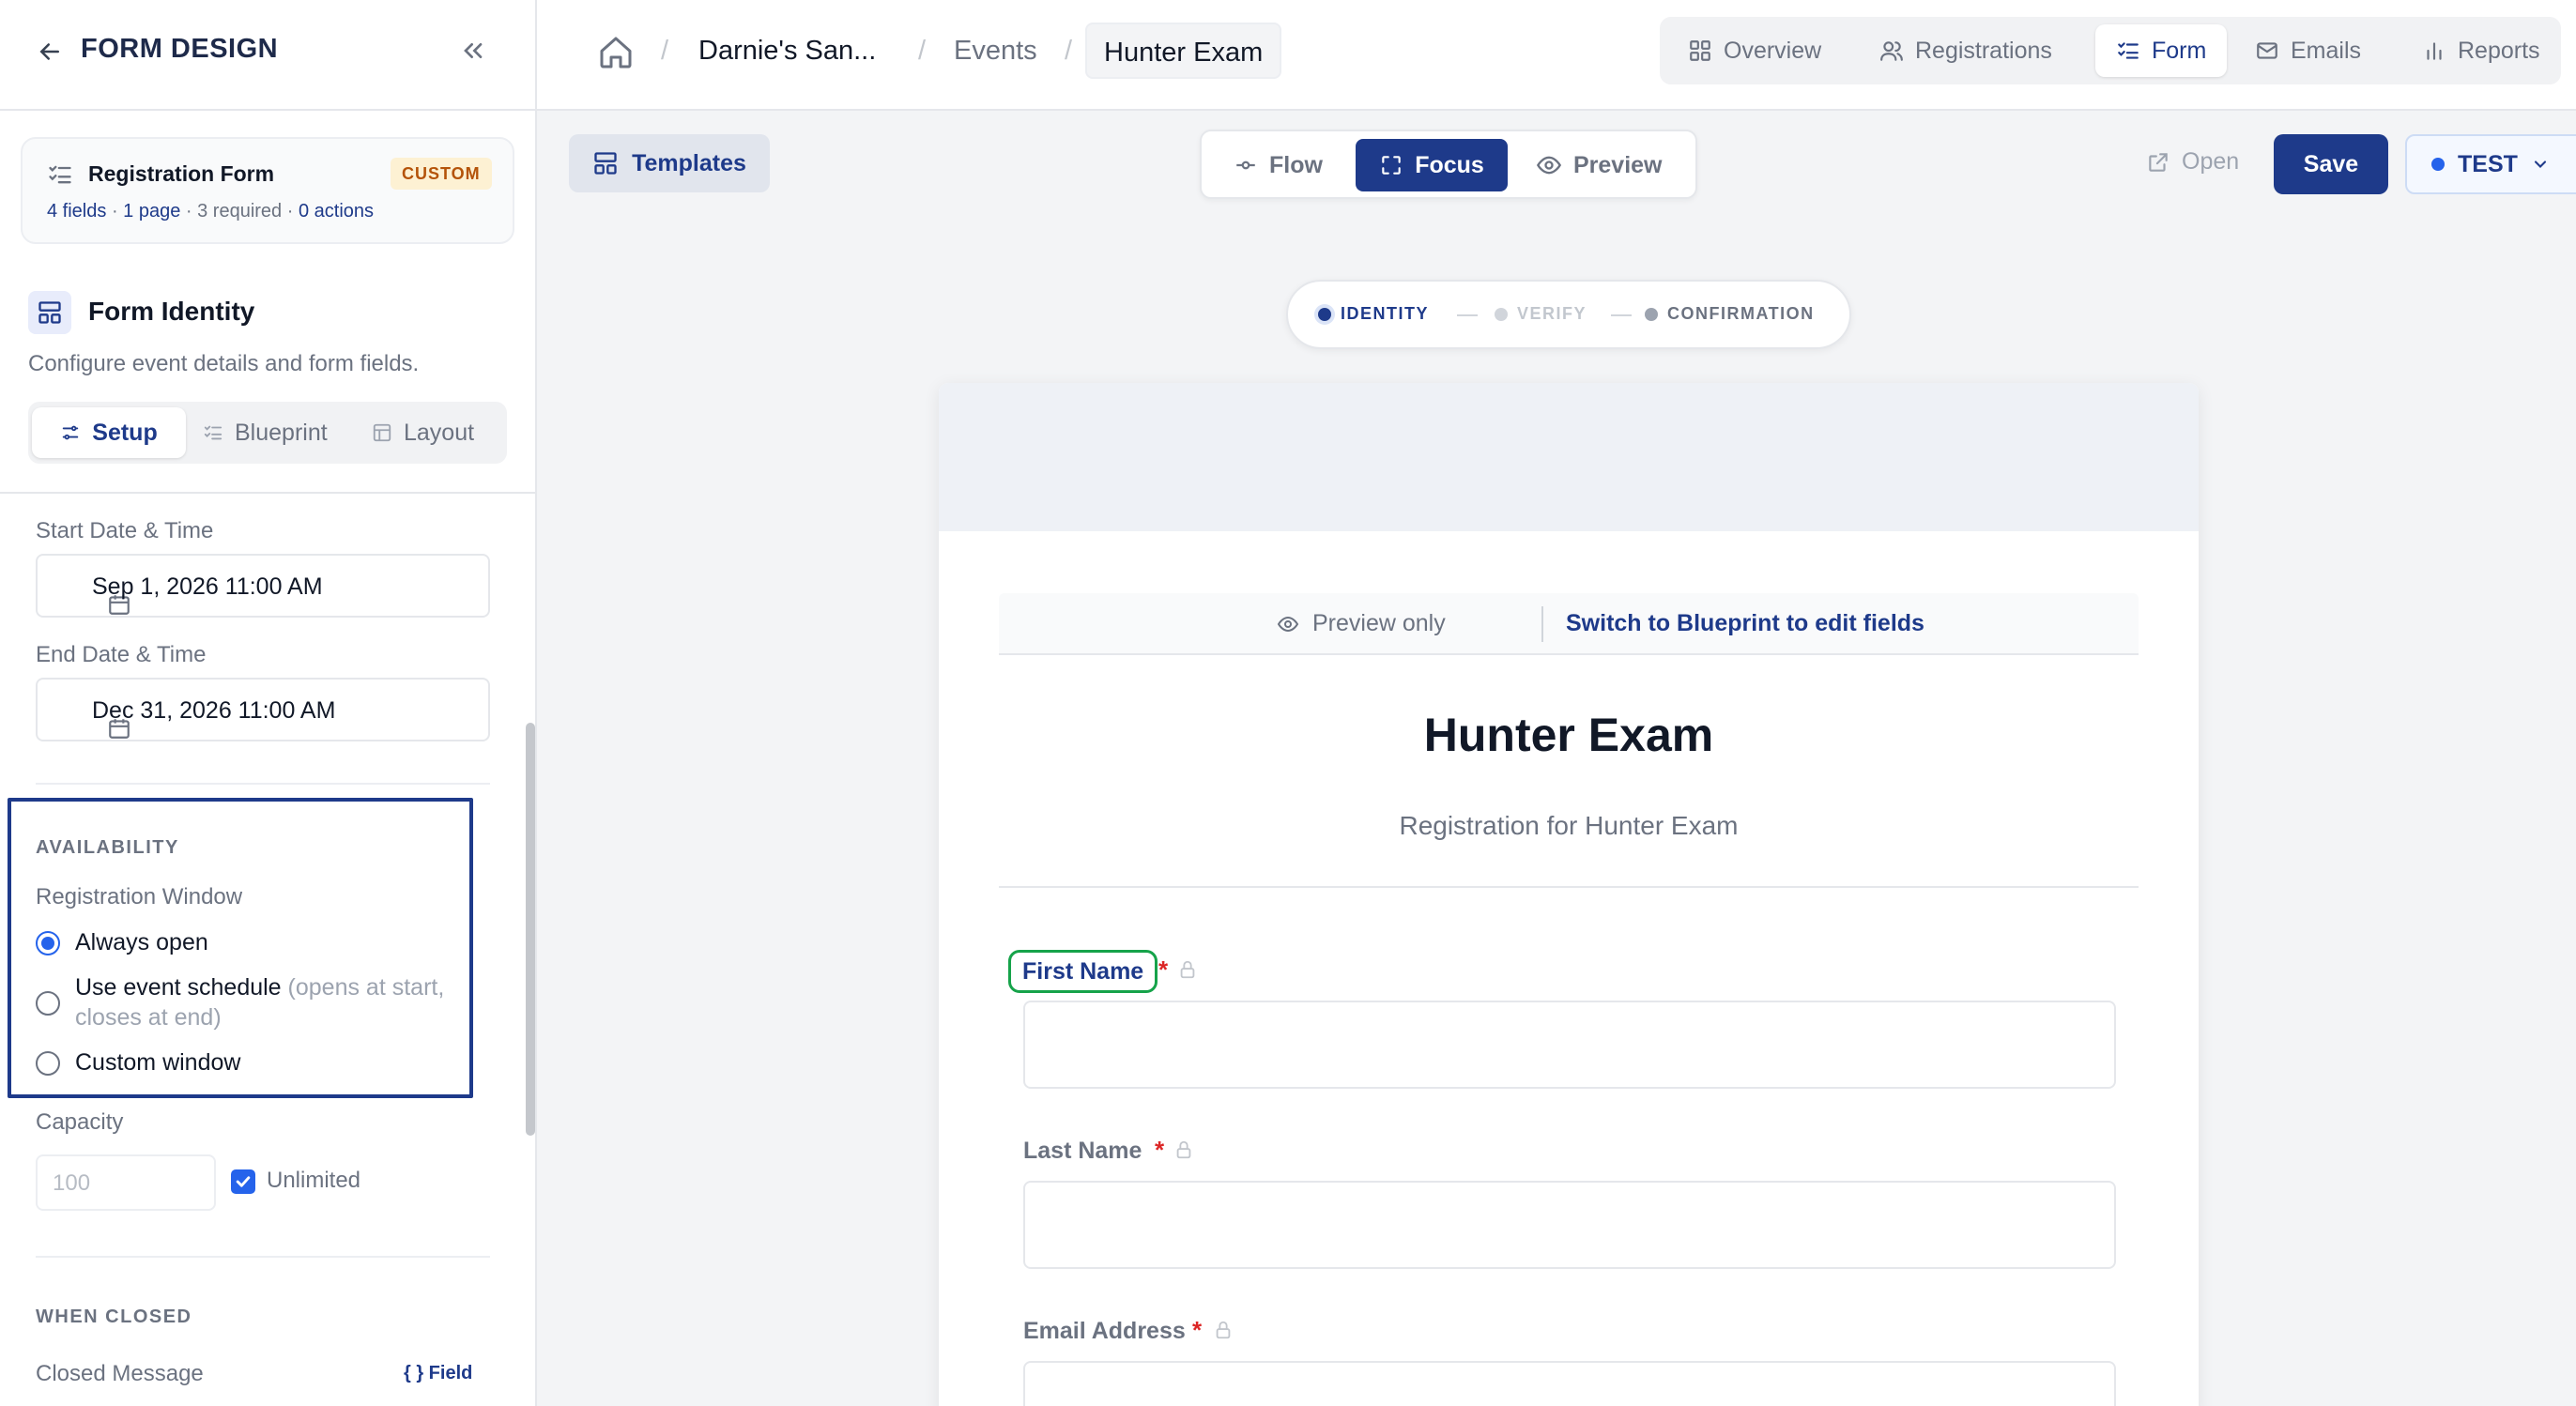  I want to click on start-date-value: Sep 1, 2026 11:00 AM, so click(208, 586).